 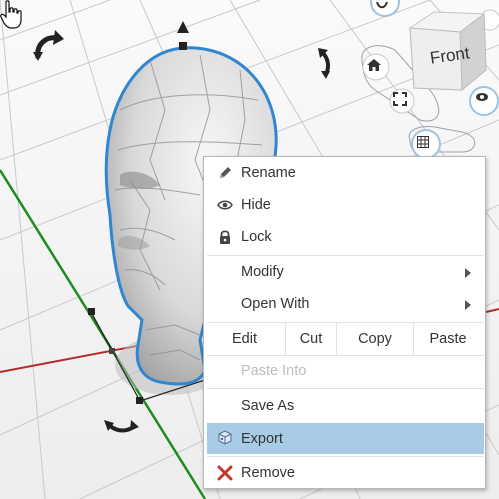 I want to click on camera-icon, so click(x=484, y=101).